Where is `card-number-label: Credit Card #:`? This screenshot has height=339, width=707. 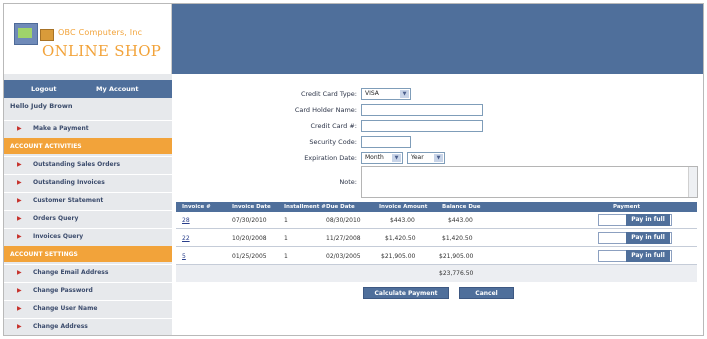
card-number-label: Credit Card #: is located at coordinates (333, 126).